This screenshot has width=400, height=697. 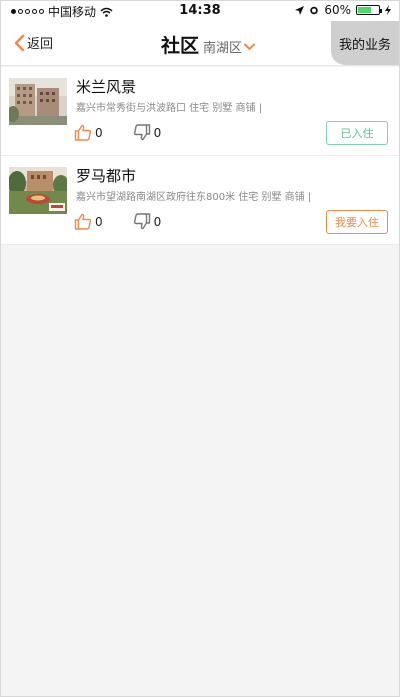 What do you see at coordinates (106, 87) in the screenshot?
I see `community-name: 米兰风景` at bounding box center [106, 87].